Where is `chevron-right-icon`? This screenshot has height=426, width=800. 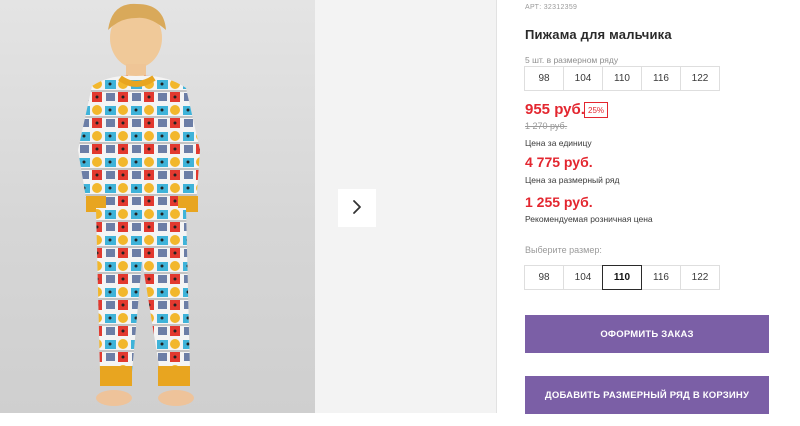
chevron-right-icon is located at coordinates (357, 208).